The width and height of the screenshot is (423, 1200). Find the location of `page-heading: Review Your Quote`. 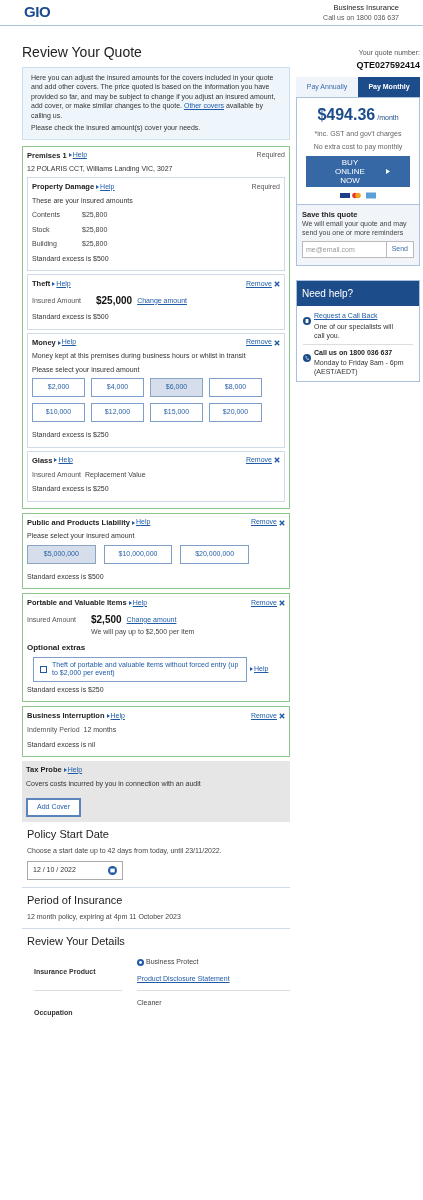

page-heading: Review Your Quote is located at coordinates (82, 52).